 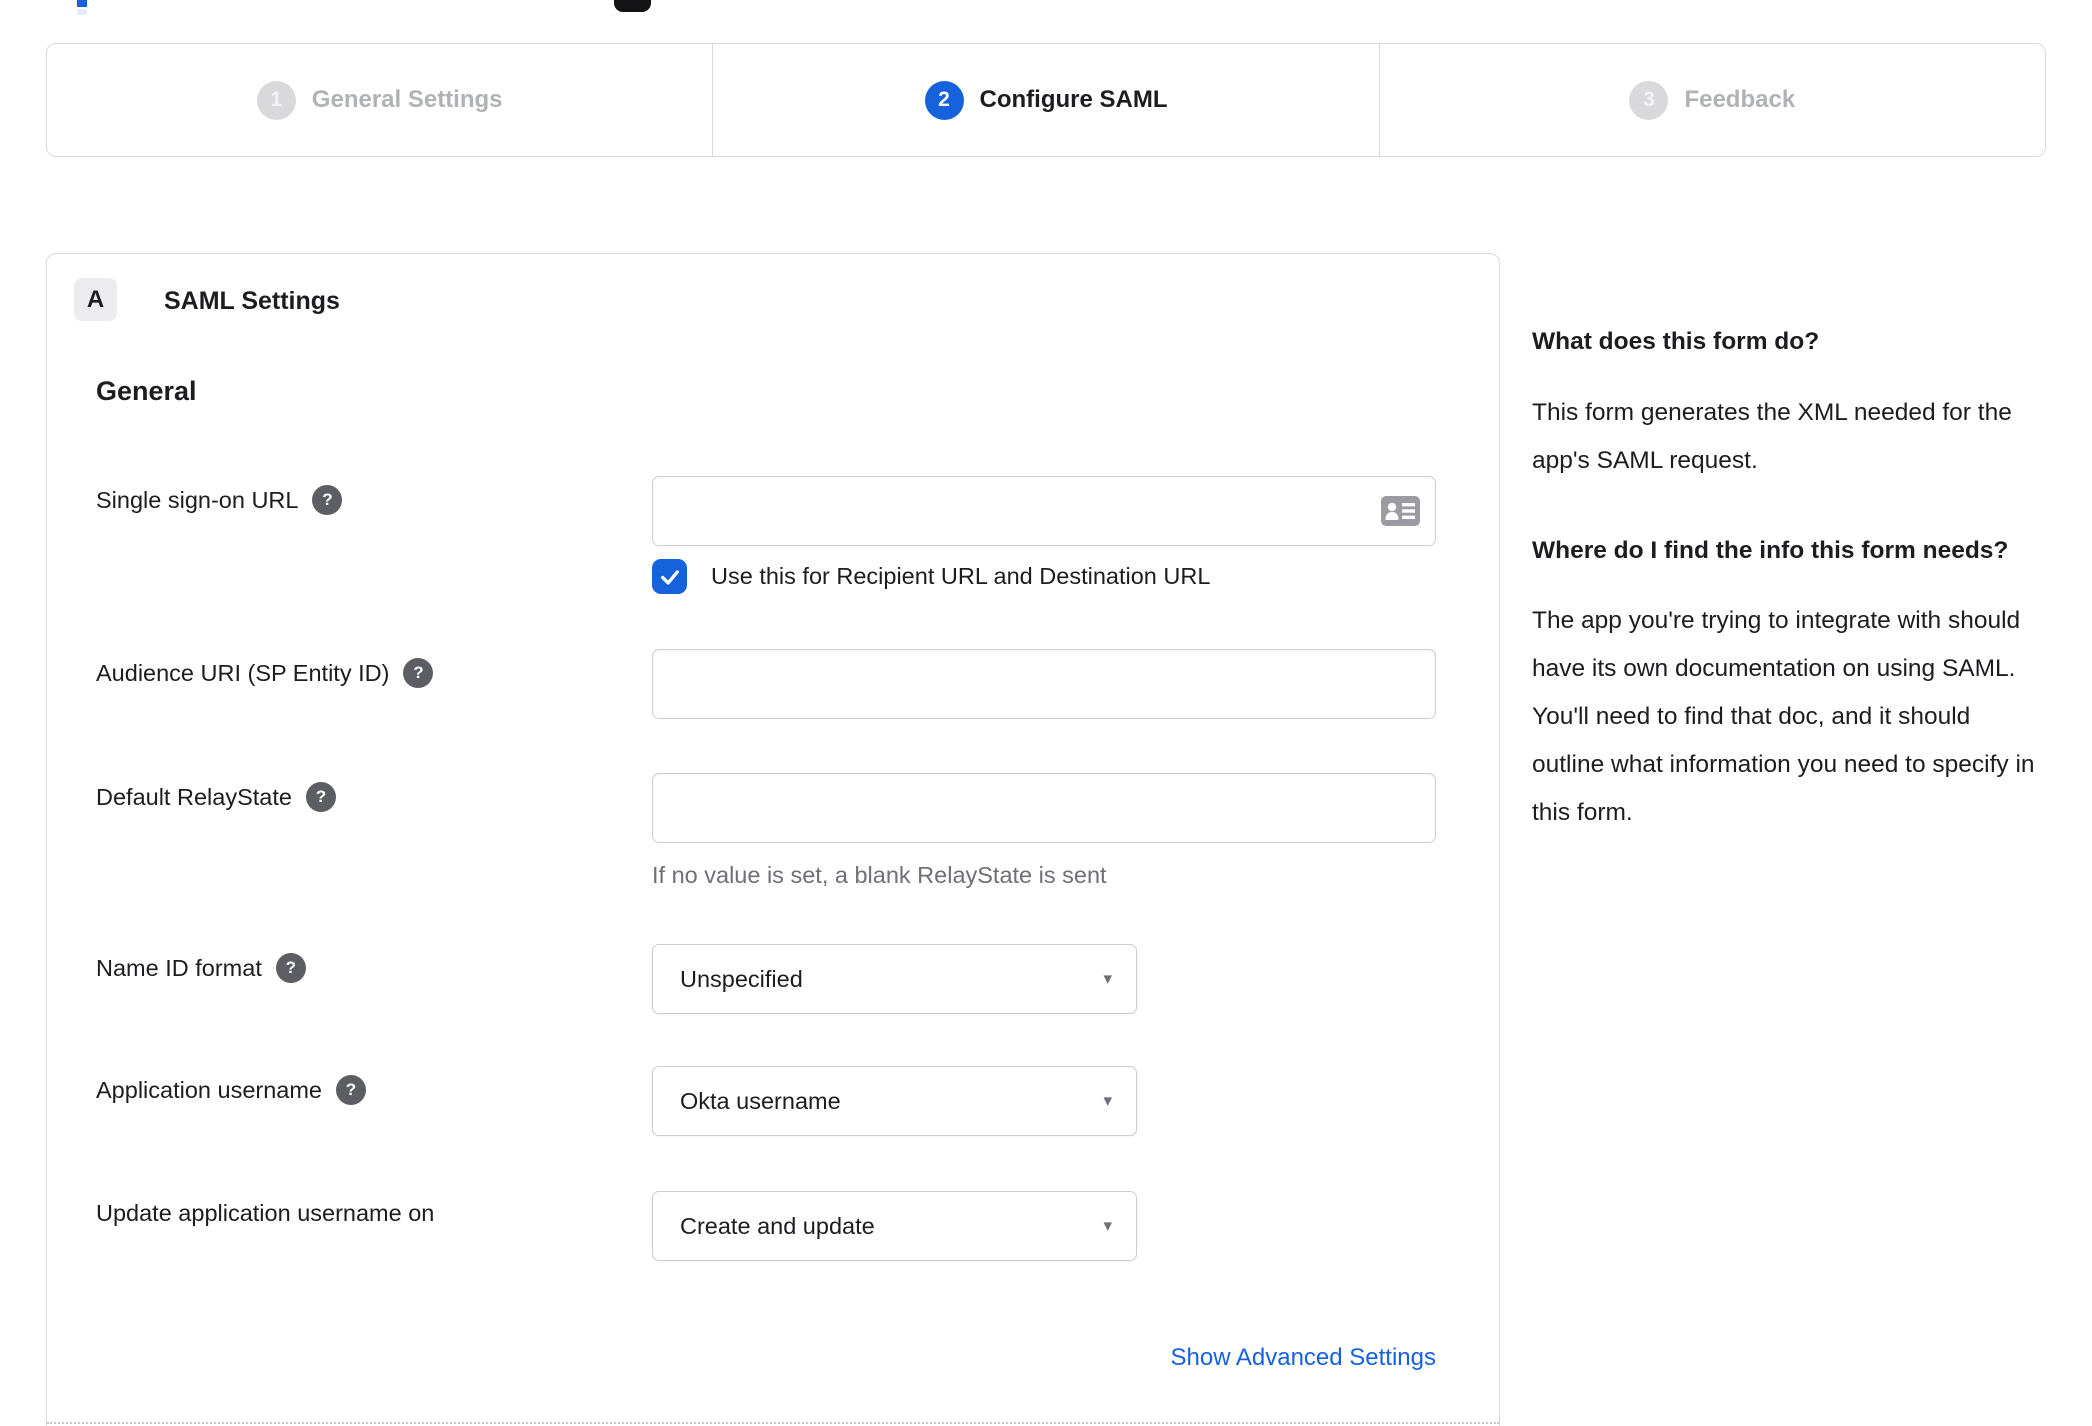 I want to click on step-3-circle: 3, so click(x=1649, y=100).